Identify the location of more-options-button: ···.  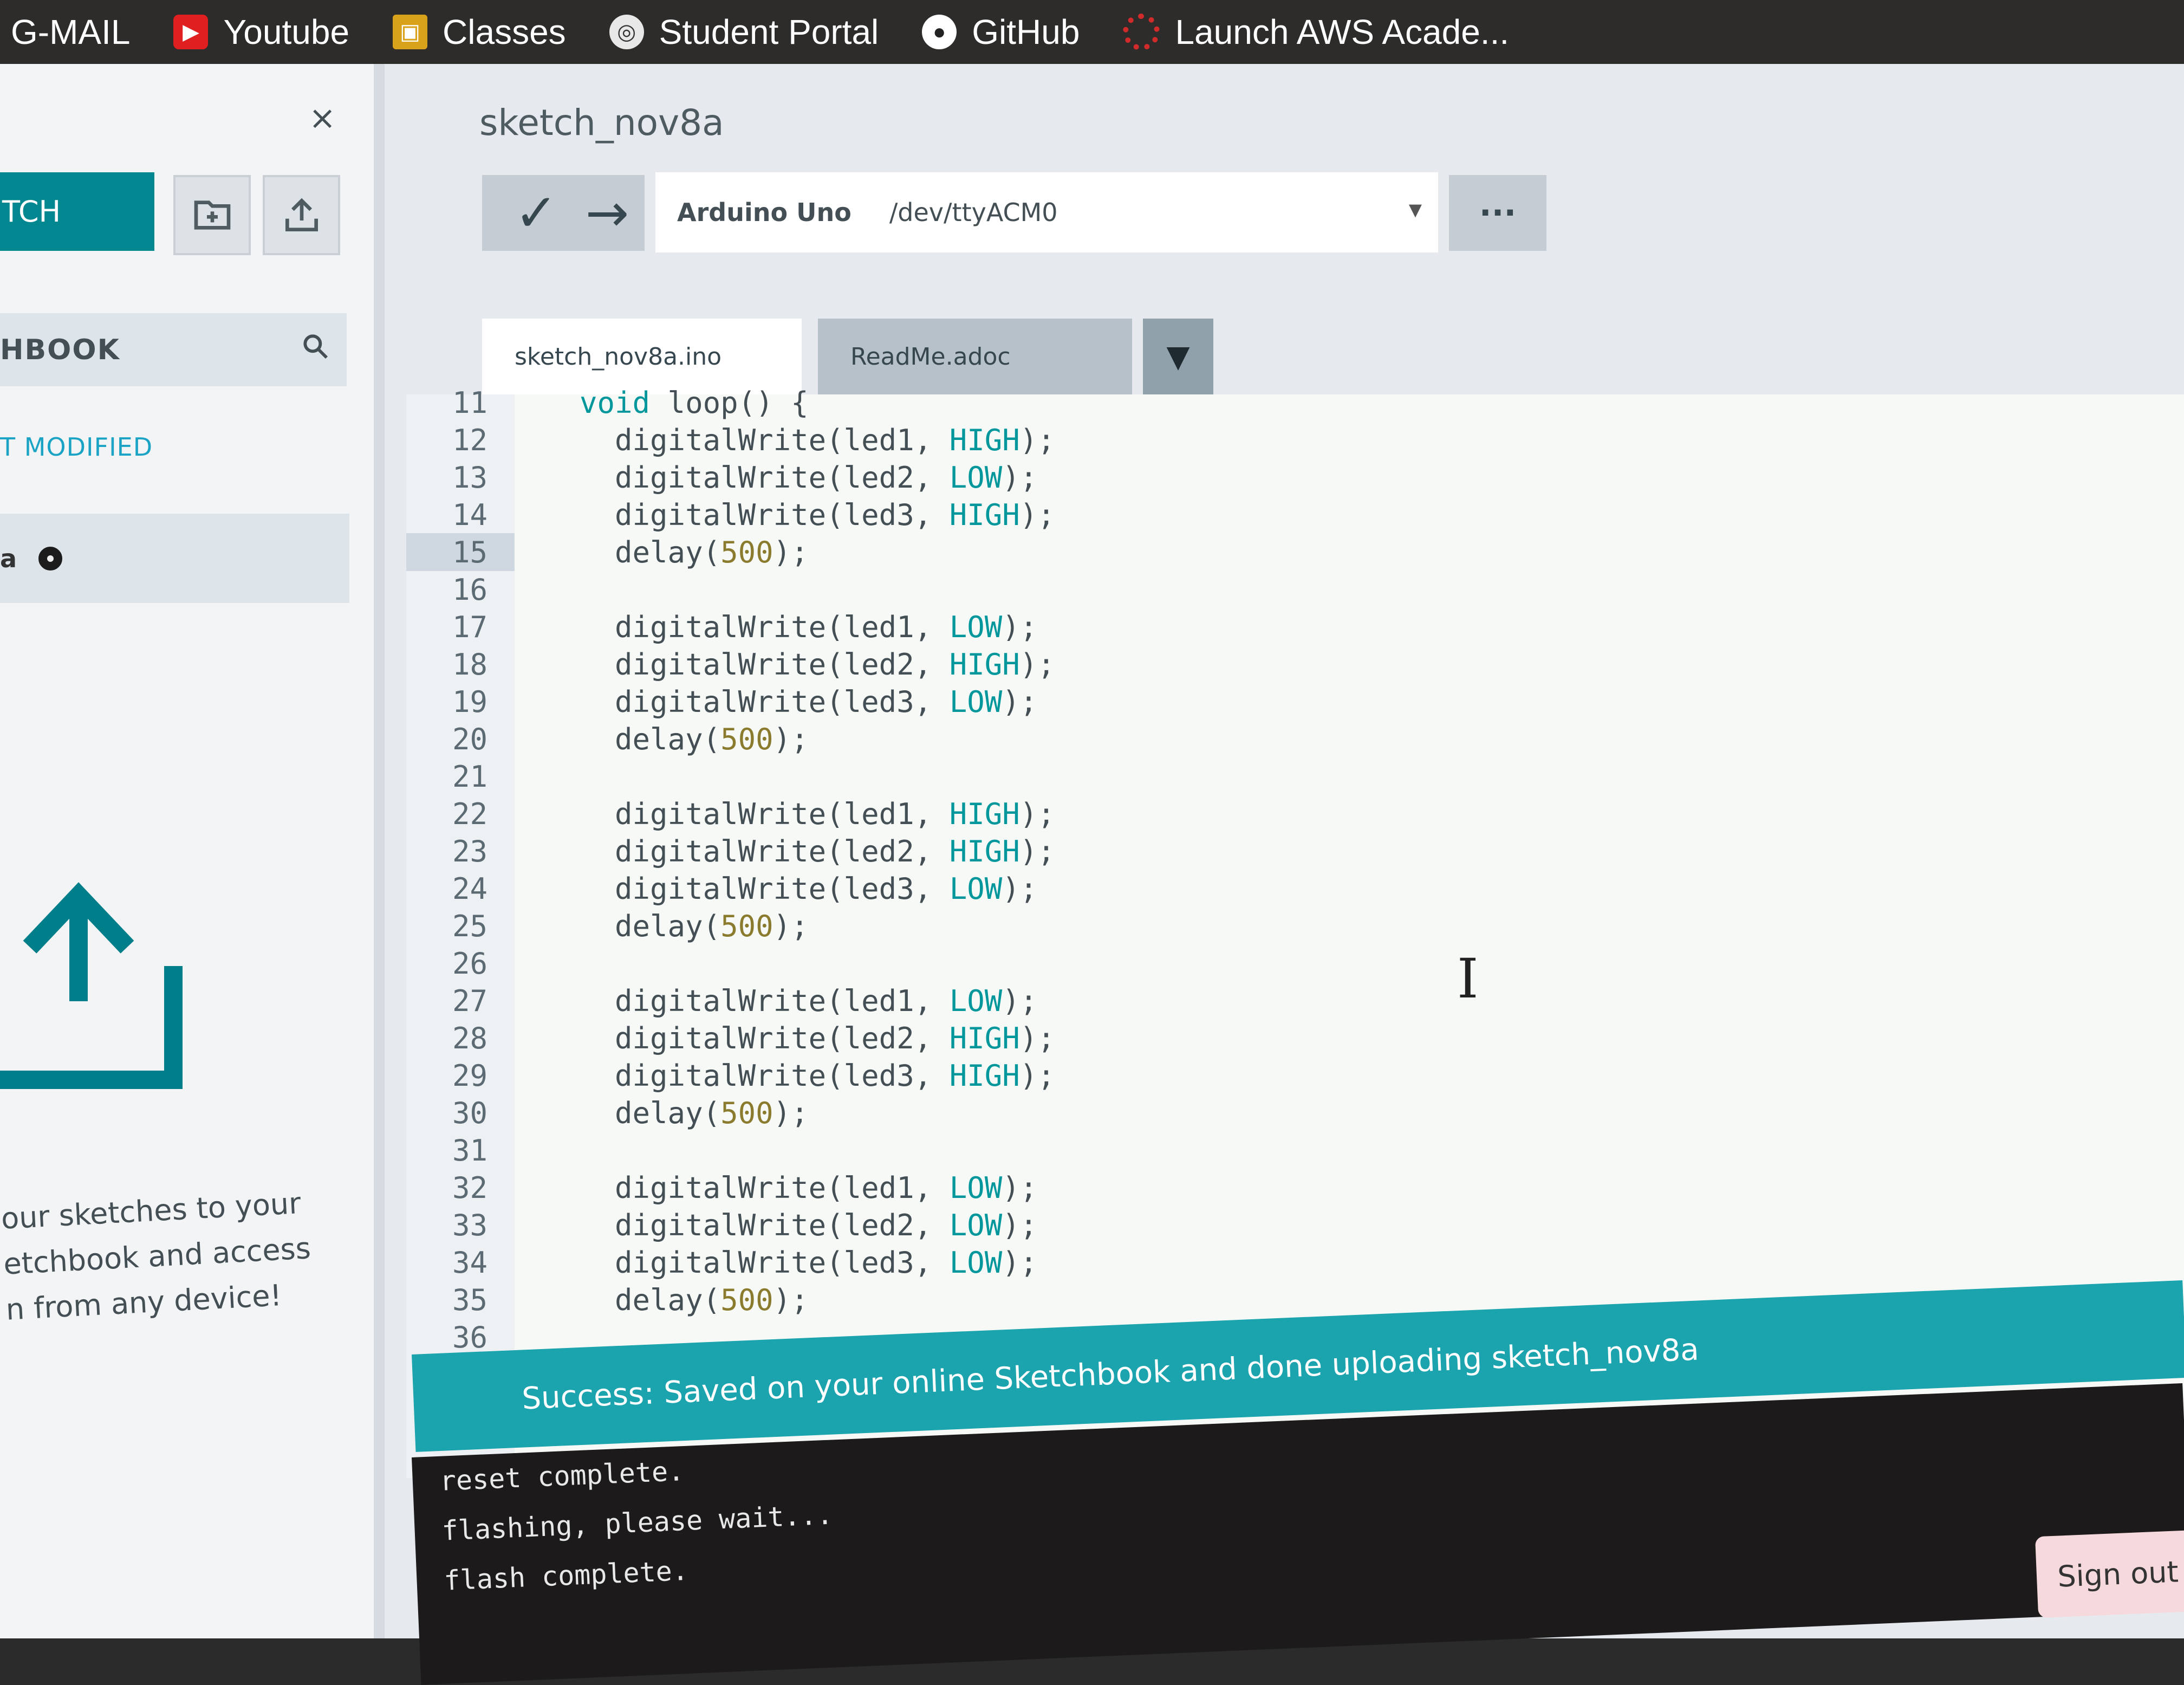
(1497, 213).